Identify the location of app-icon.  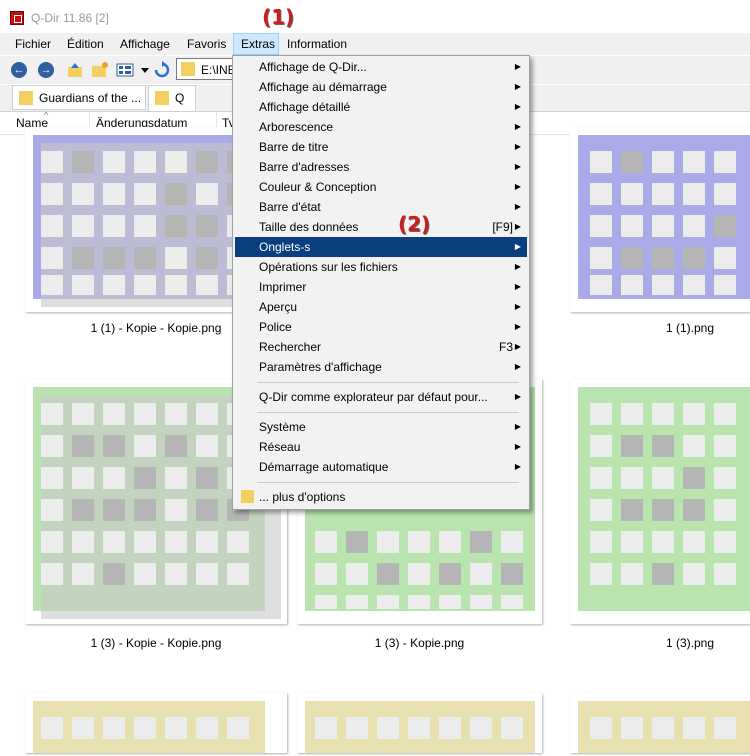
(17, 18).